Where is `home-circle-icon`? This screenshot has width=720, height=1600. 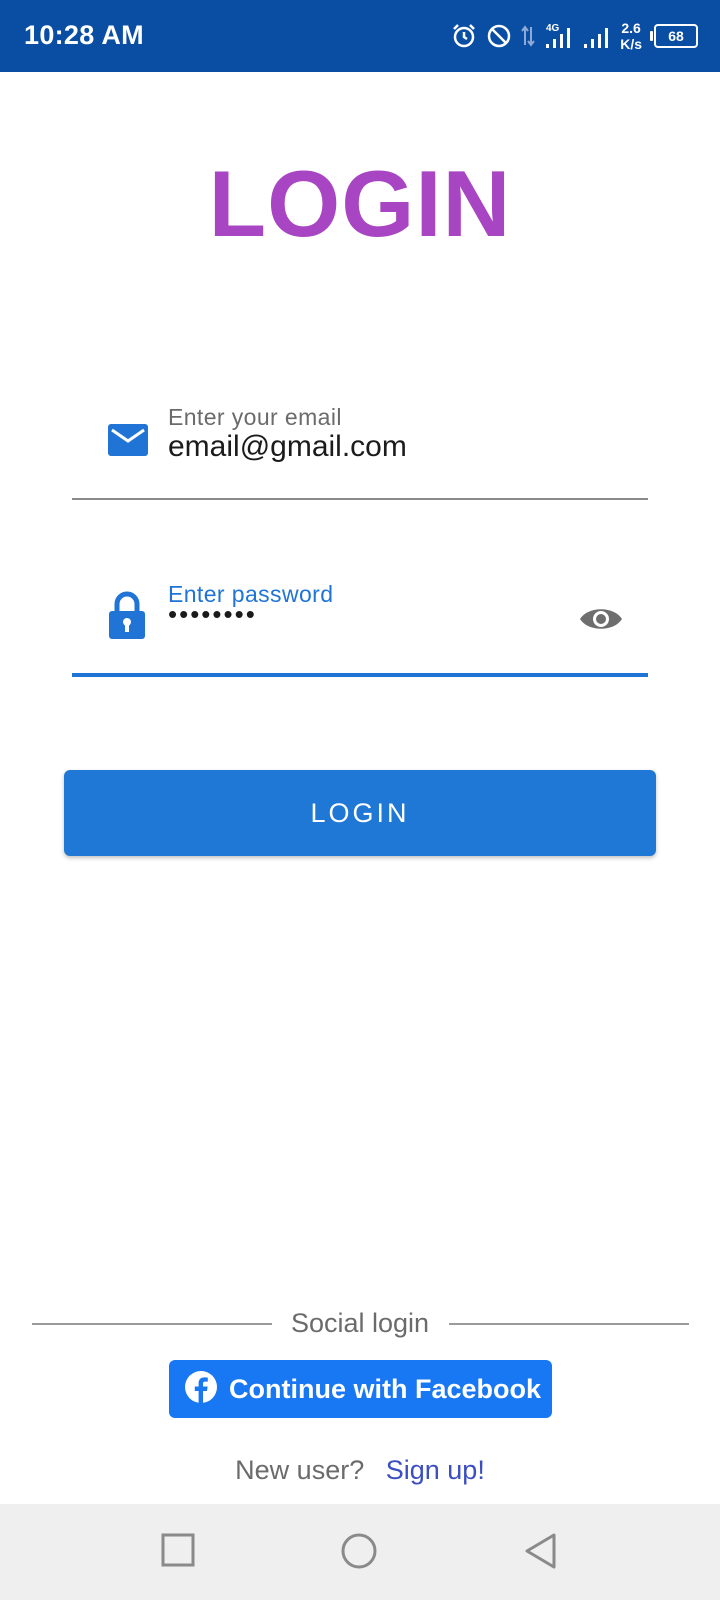
home-circle-icon is located at coordinates (359, 1553).